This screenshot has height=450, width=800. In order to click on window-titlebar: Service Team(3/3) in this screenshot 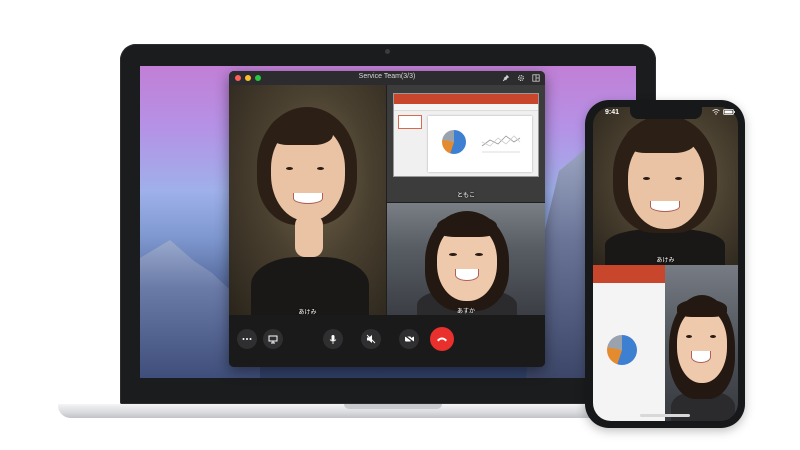, I will do `click(387, 78)`.